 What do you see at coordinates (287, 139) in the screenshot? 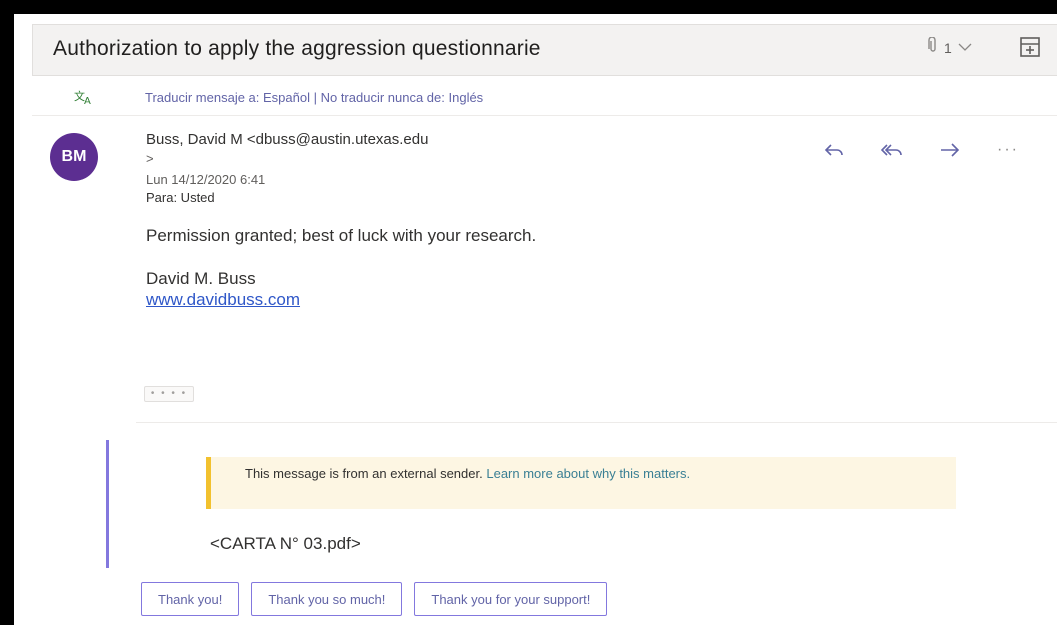
I see `sender-name: Buss, David M <dbuss@austin.utexas.edu` at bounding box center [287, 139].